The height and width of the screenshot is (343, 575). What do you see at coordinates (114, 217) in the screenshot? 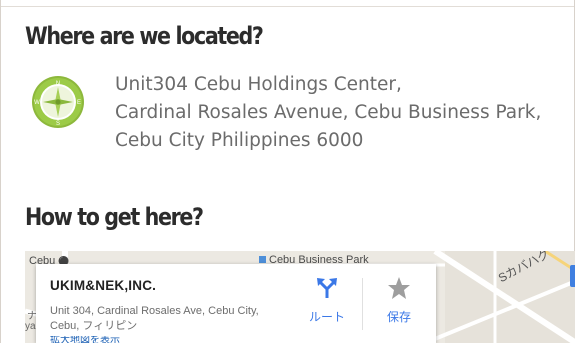
I see `directions-heading: How to get here?` at bounding box center [114, 217].